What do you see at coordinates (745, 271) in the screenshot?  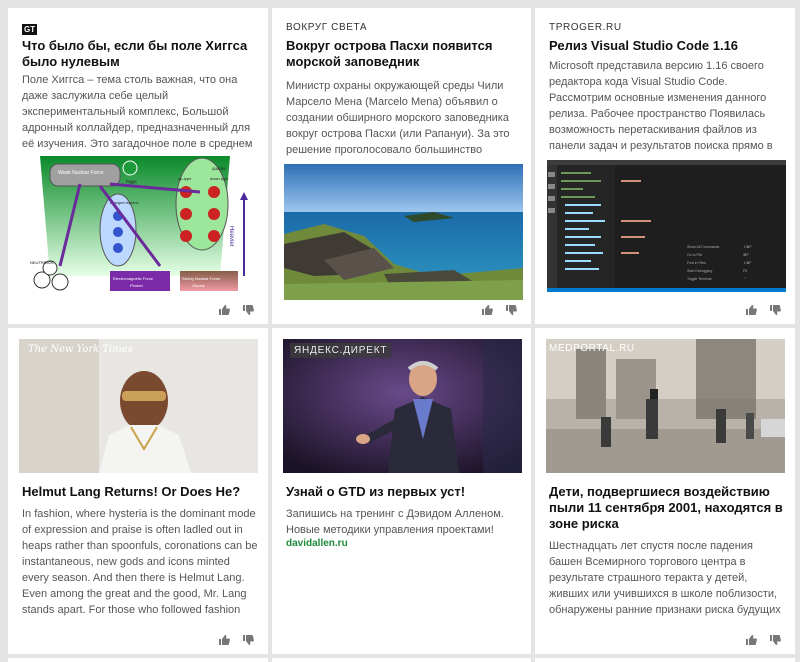 I see `vscode-shortcut-debug: F5` at bounding box center [745, 271].